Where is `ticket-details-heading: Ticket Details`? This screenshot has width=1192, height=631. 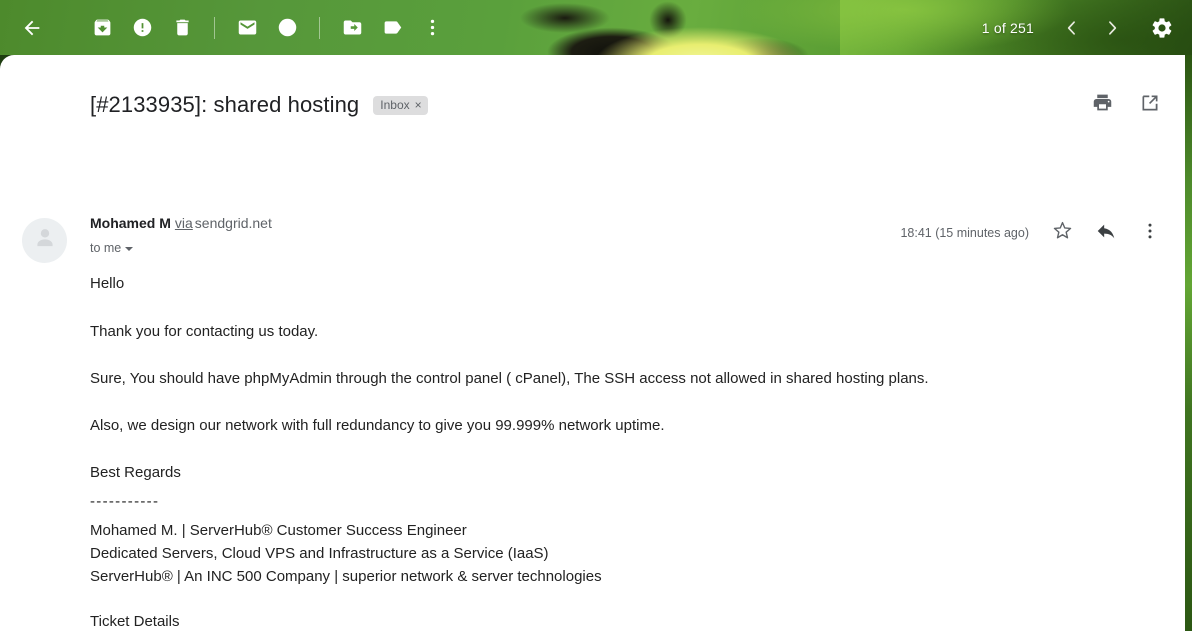 ticket-details-heading: Ticket Details is located at coordinates (135, 621).